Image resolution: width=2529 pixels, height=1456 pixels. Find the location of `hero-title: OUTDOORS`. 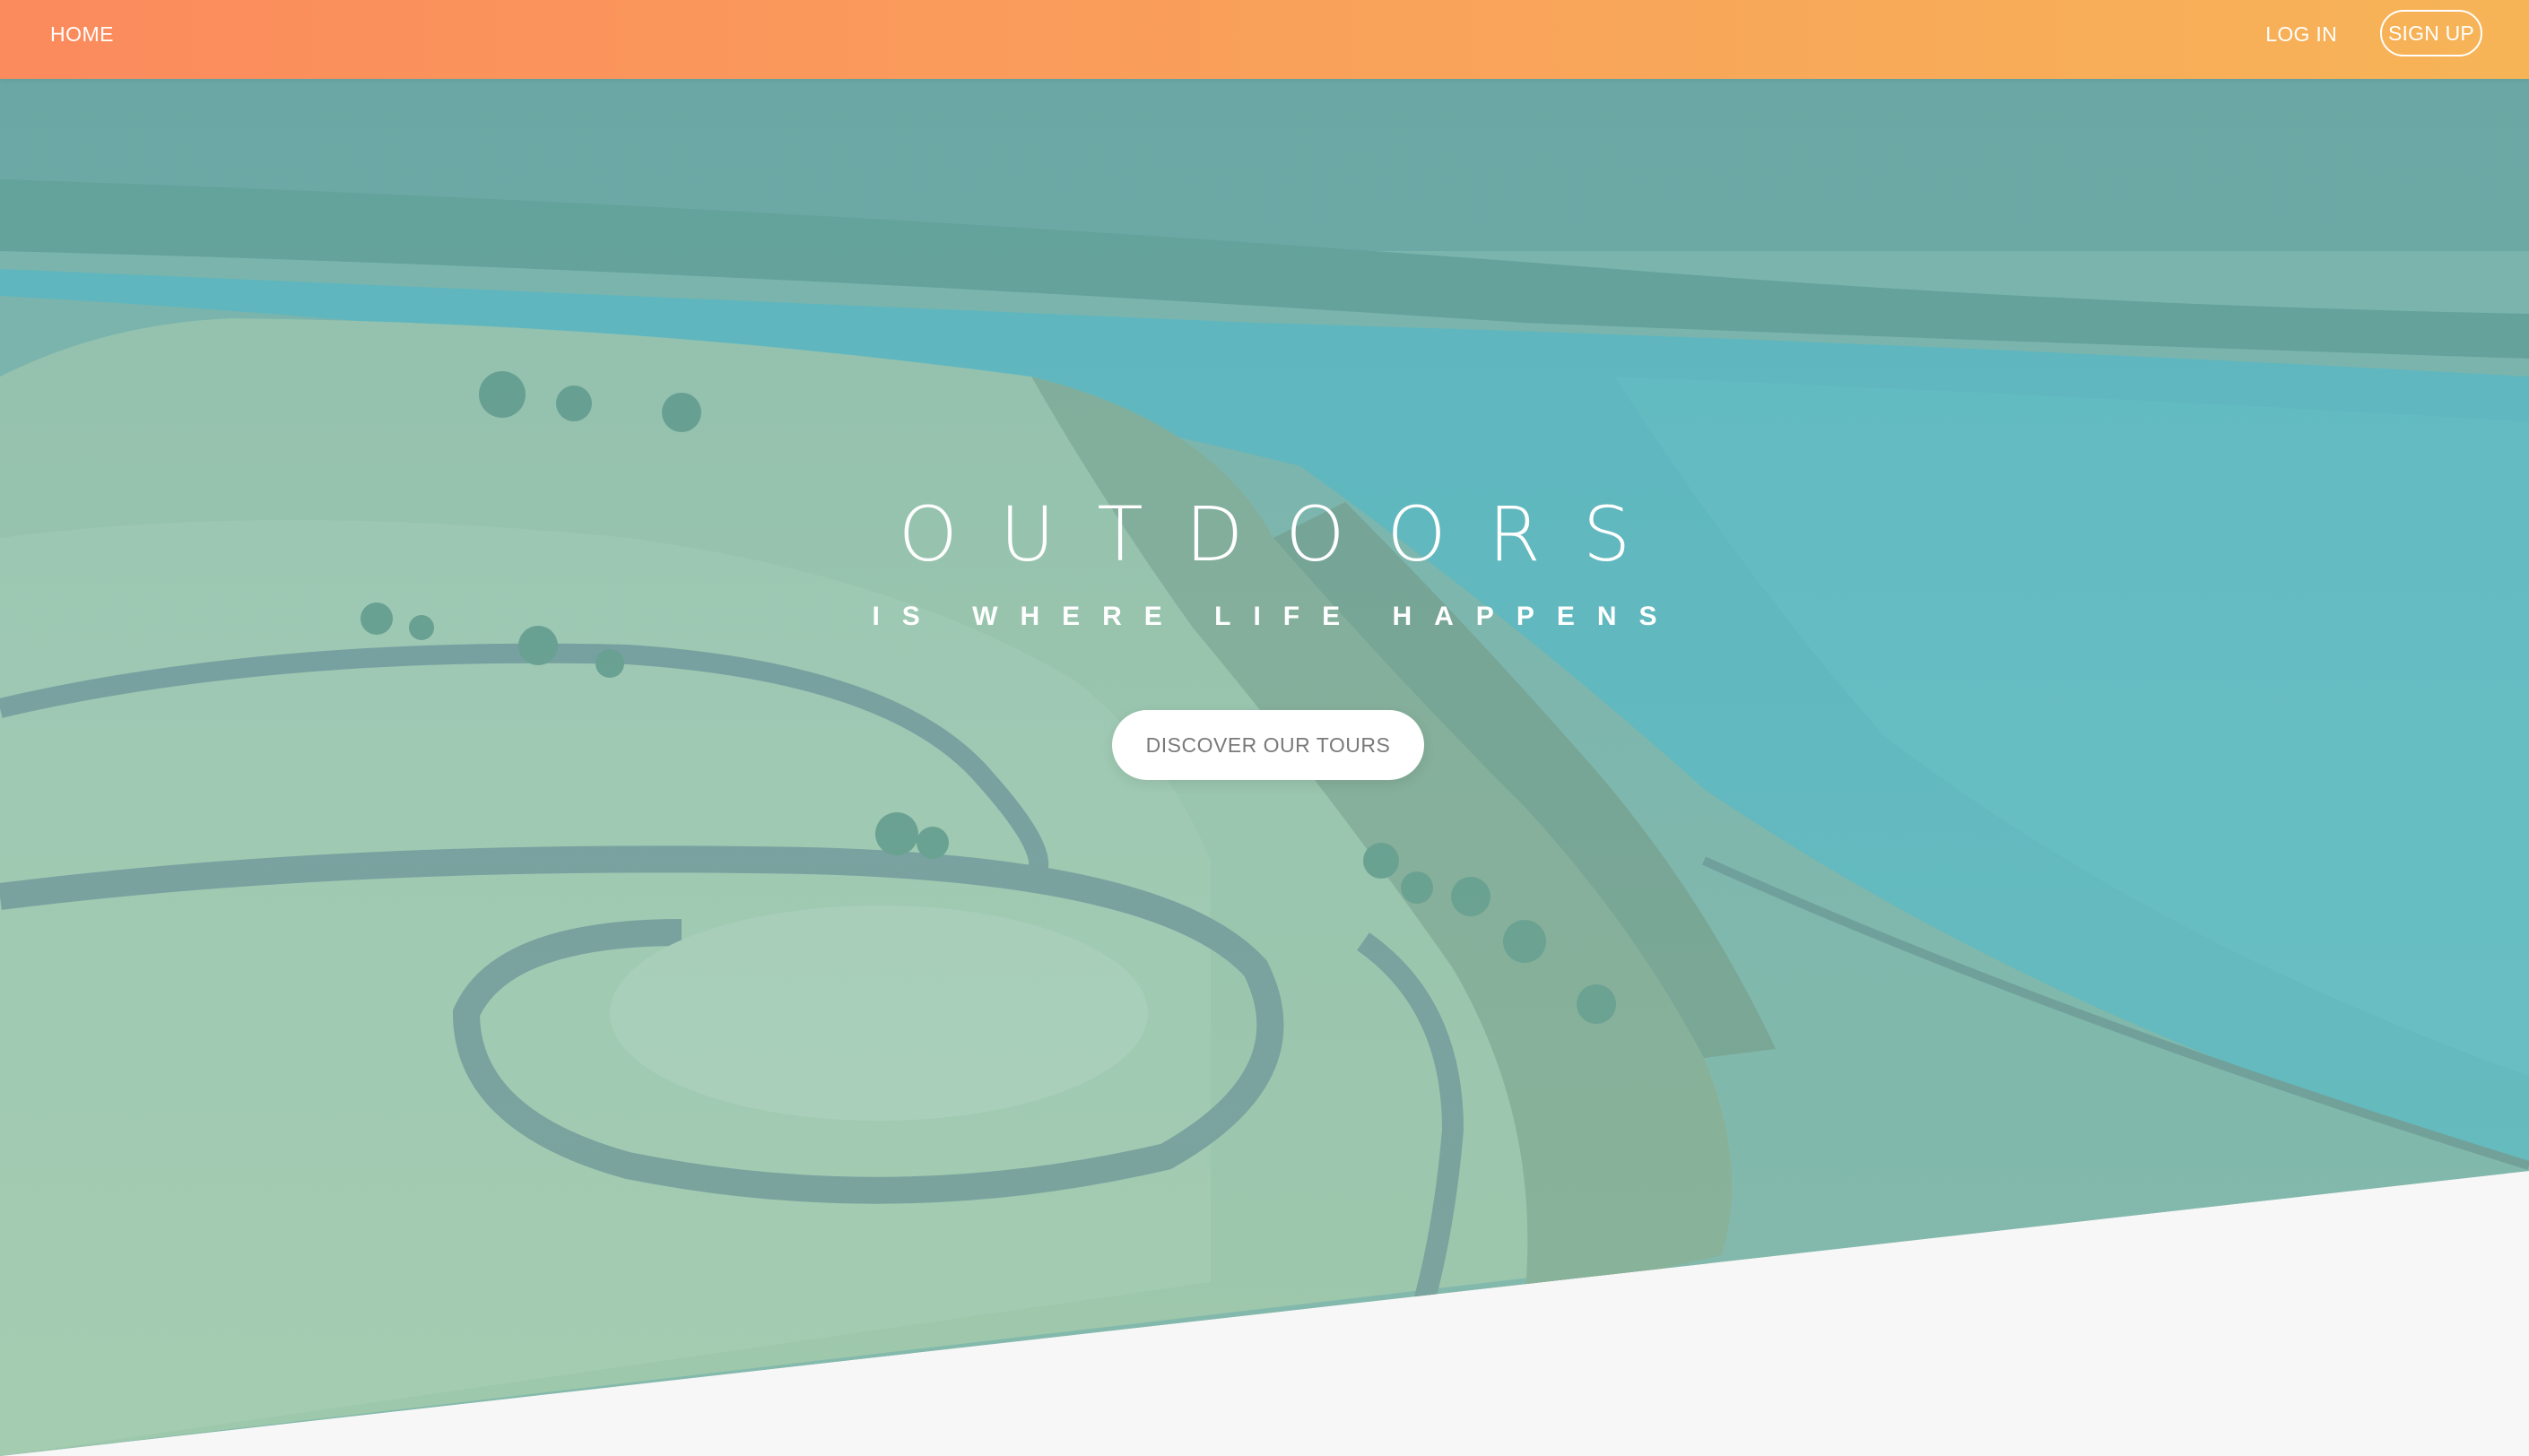

hero-title: OUTDOORS is located at coordinates (1285, 534).